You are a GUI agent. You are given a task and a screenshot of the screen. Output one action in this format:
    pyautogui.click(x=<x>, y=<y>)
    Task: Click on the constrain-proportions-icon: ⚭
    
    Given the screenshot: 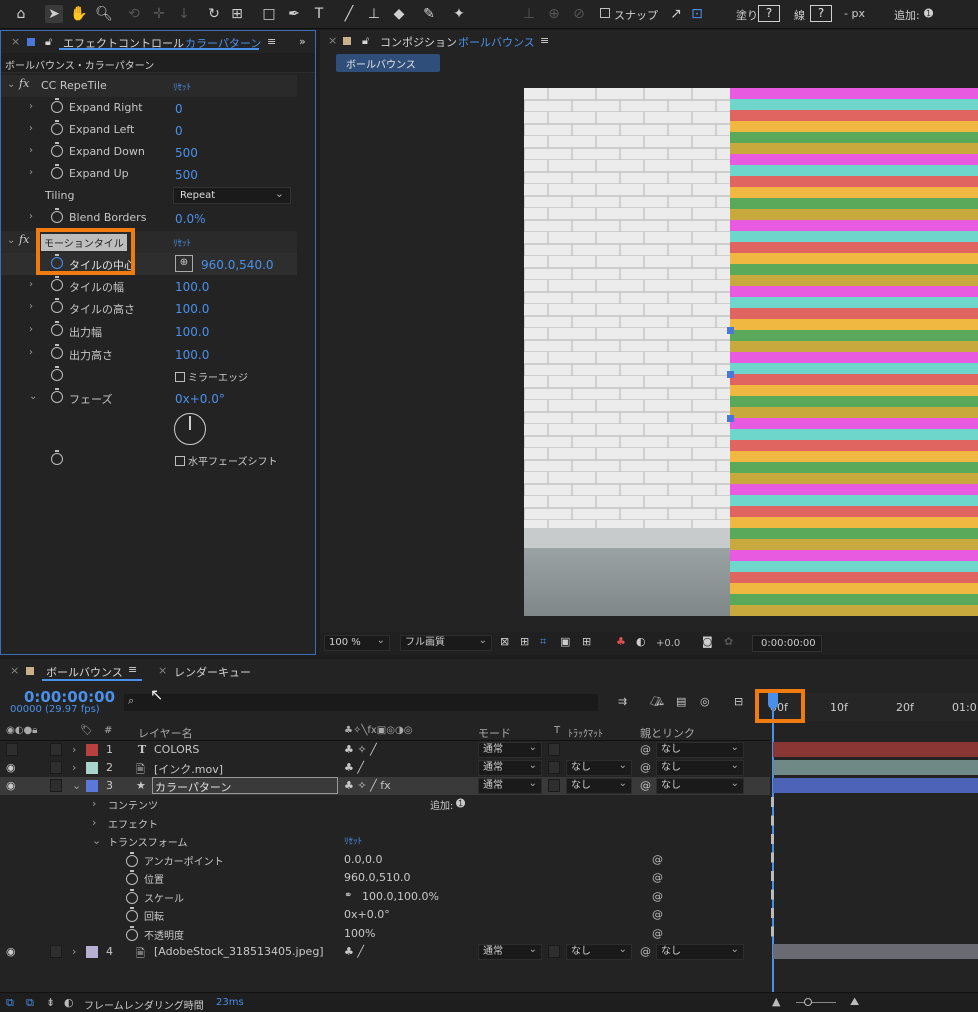 What is the action you would take?
    pyautogui.click(x=348, y=895)
    